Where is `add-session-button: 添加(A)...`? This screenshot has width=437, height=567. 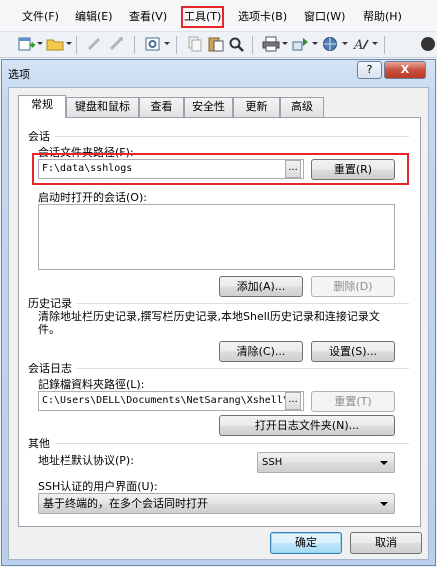
add-session-button: 添加(A)... is located at coordinates (261, 286).